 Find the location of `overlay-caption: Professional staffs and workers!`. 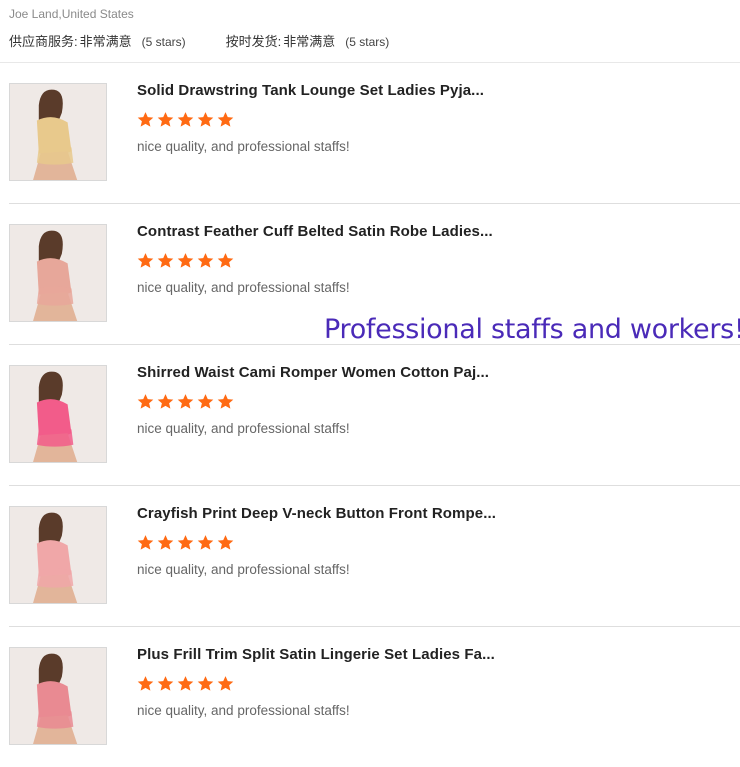

overlay-caption: Professional staffs and workers! is located at coordinates (532, 329).